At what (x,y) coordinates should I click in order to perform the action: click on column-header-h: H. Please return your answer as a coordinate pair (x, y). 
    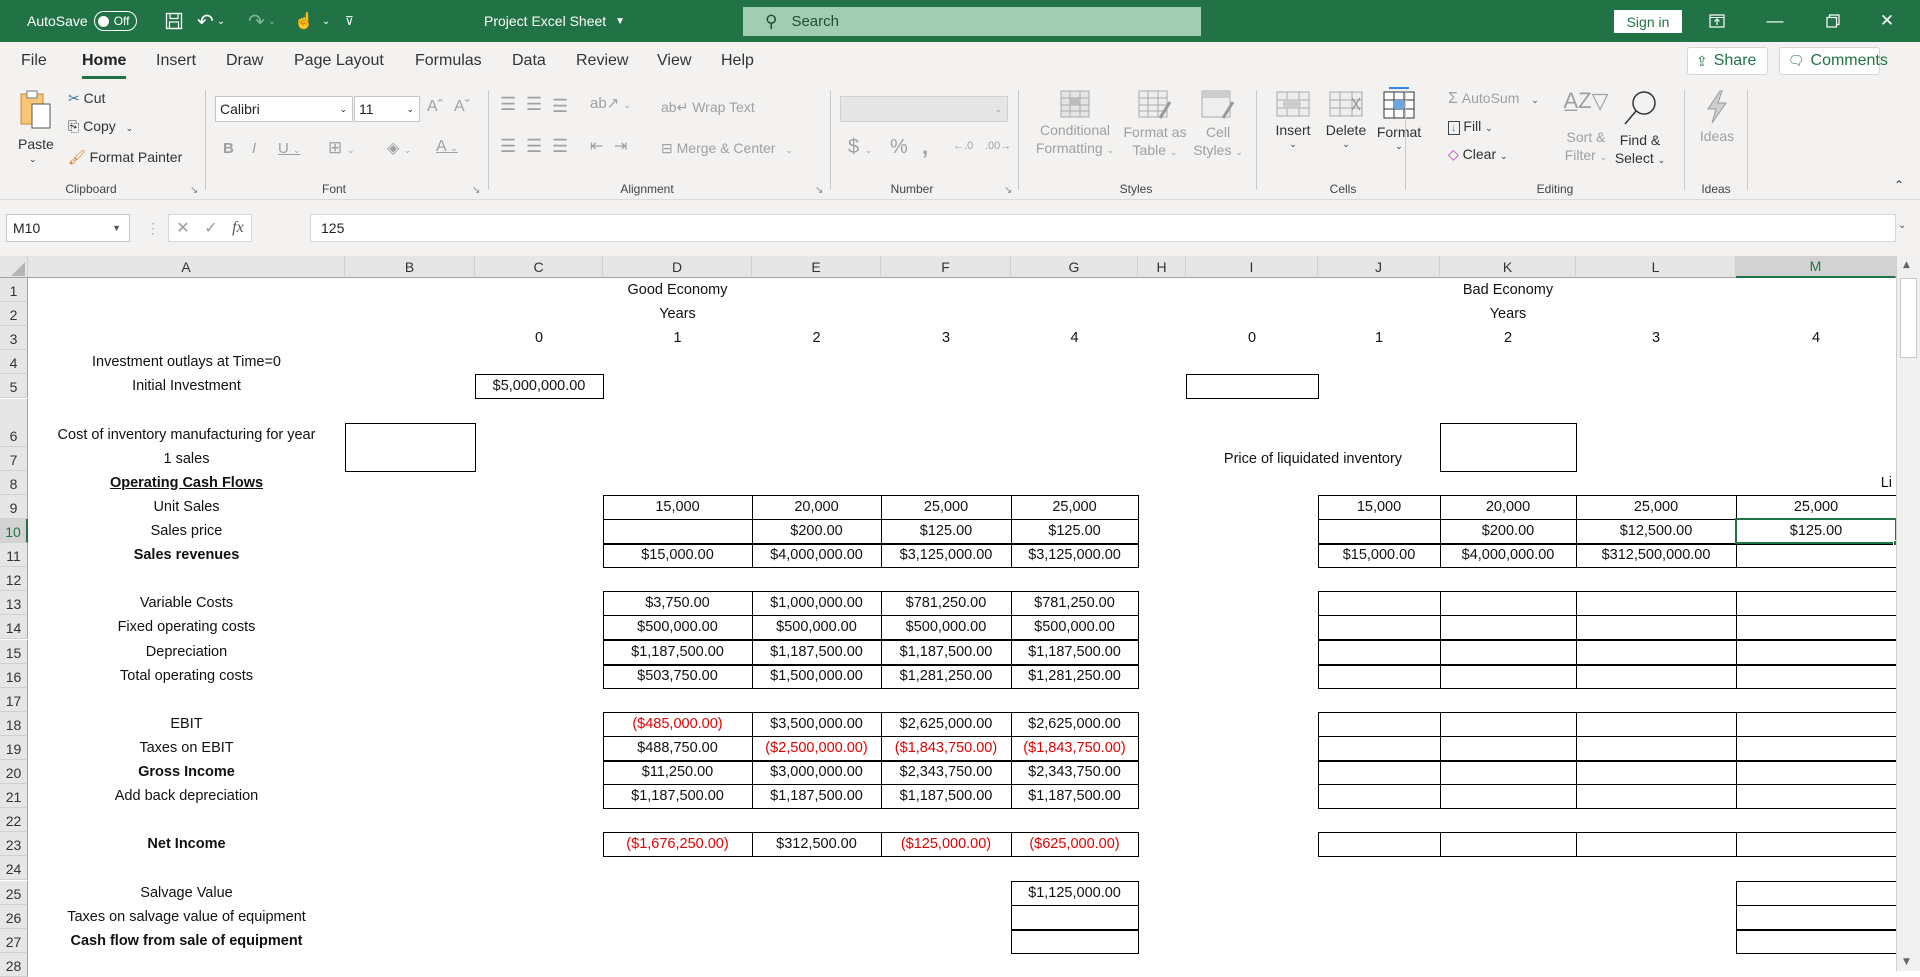
    Looking at the image, I should click on (1162, 267).